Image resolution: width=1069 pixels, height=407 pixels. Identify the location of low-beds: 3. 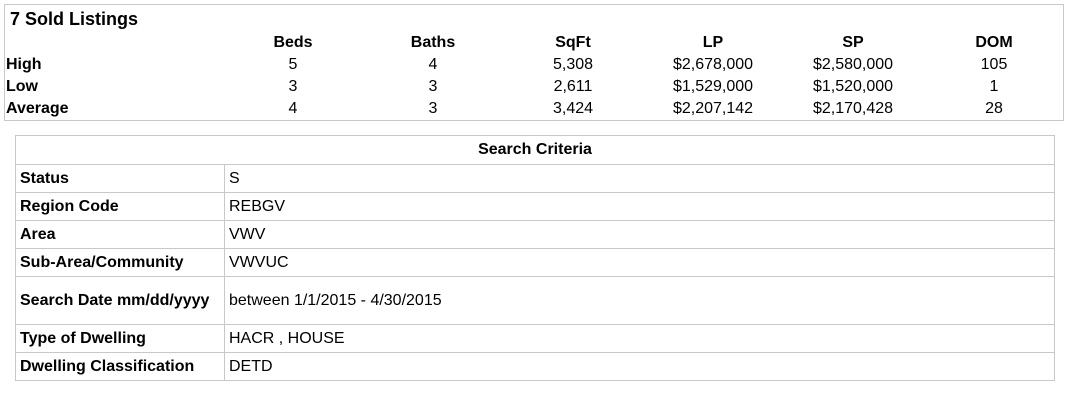
(293, 86).